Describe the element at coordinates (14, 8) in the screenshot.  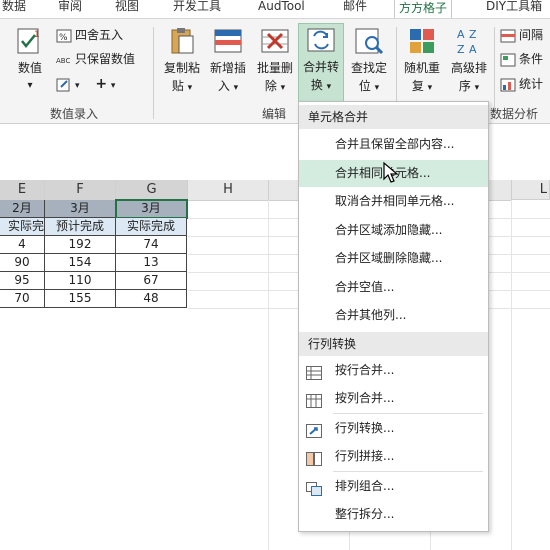
I see `tab-data: 数据` at that location.